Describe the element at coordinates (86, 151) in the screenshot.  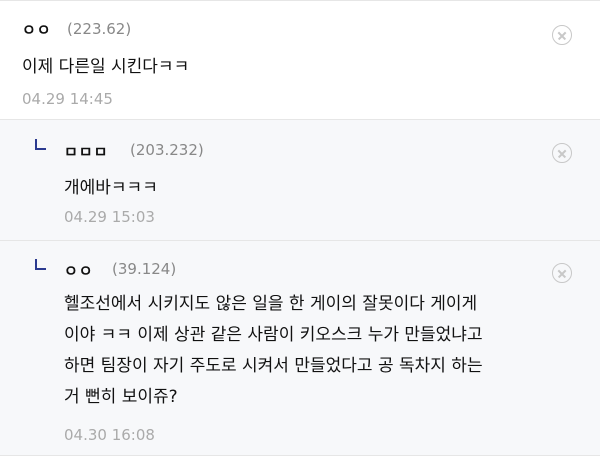
I see `comment-author: ㅁㅁㅁ` at that location.